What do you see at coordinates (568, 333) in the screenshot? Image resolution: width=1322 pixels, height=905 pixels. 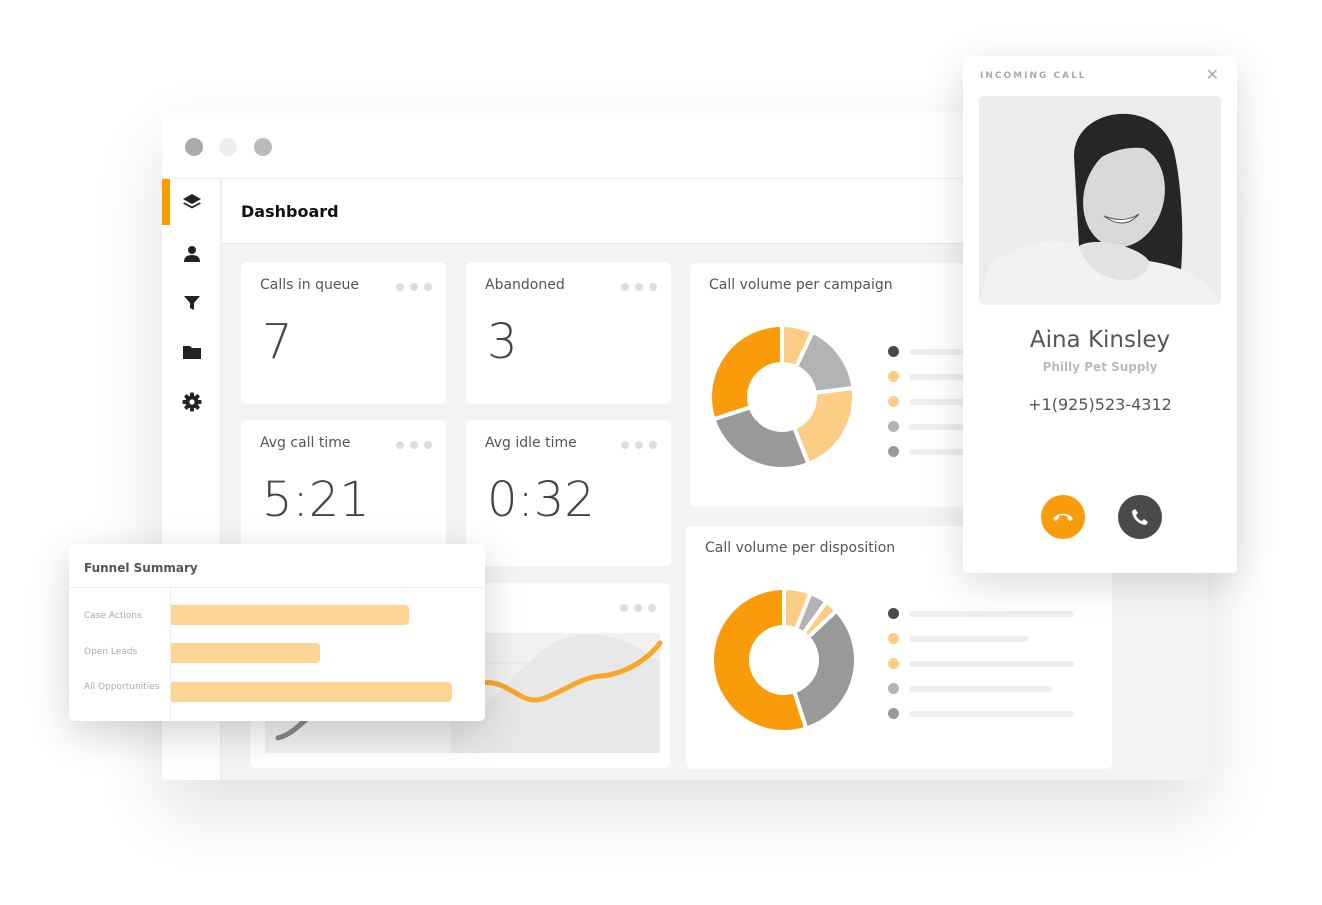 I see `stat-card-abandoned: Abandoned 3` at bounding box center [568, 333].